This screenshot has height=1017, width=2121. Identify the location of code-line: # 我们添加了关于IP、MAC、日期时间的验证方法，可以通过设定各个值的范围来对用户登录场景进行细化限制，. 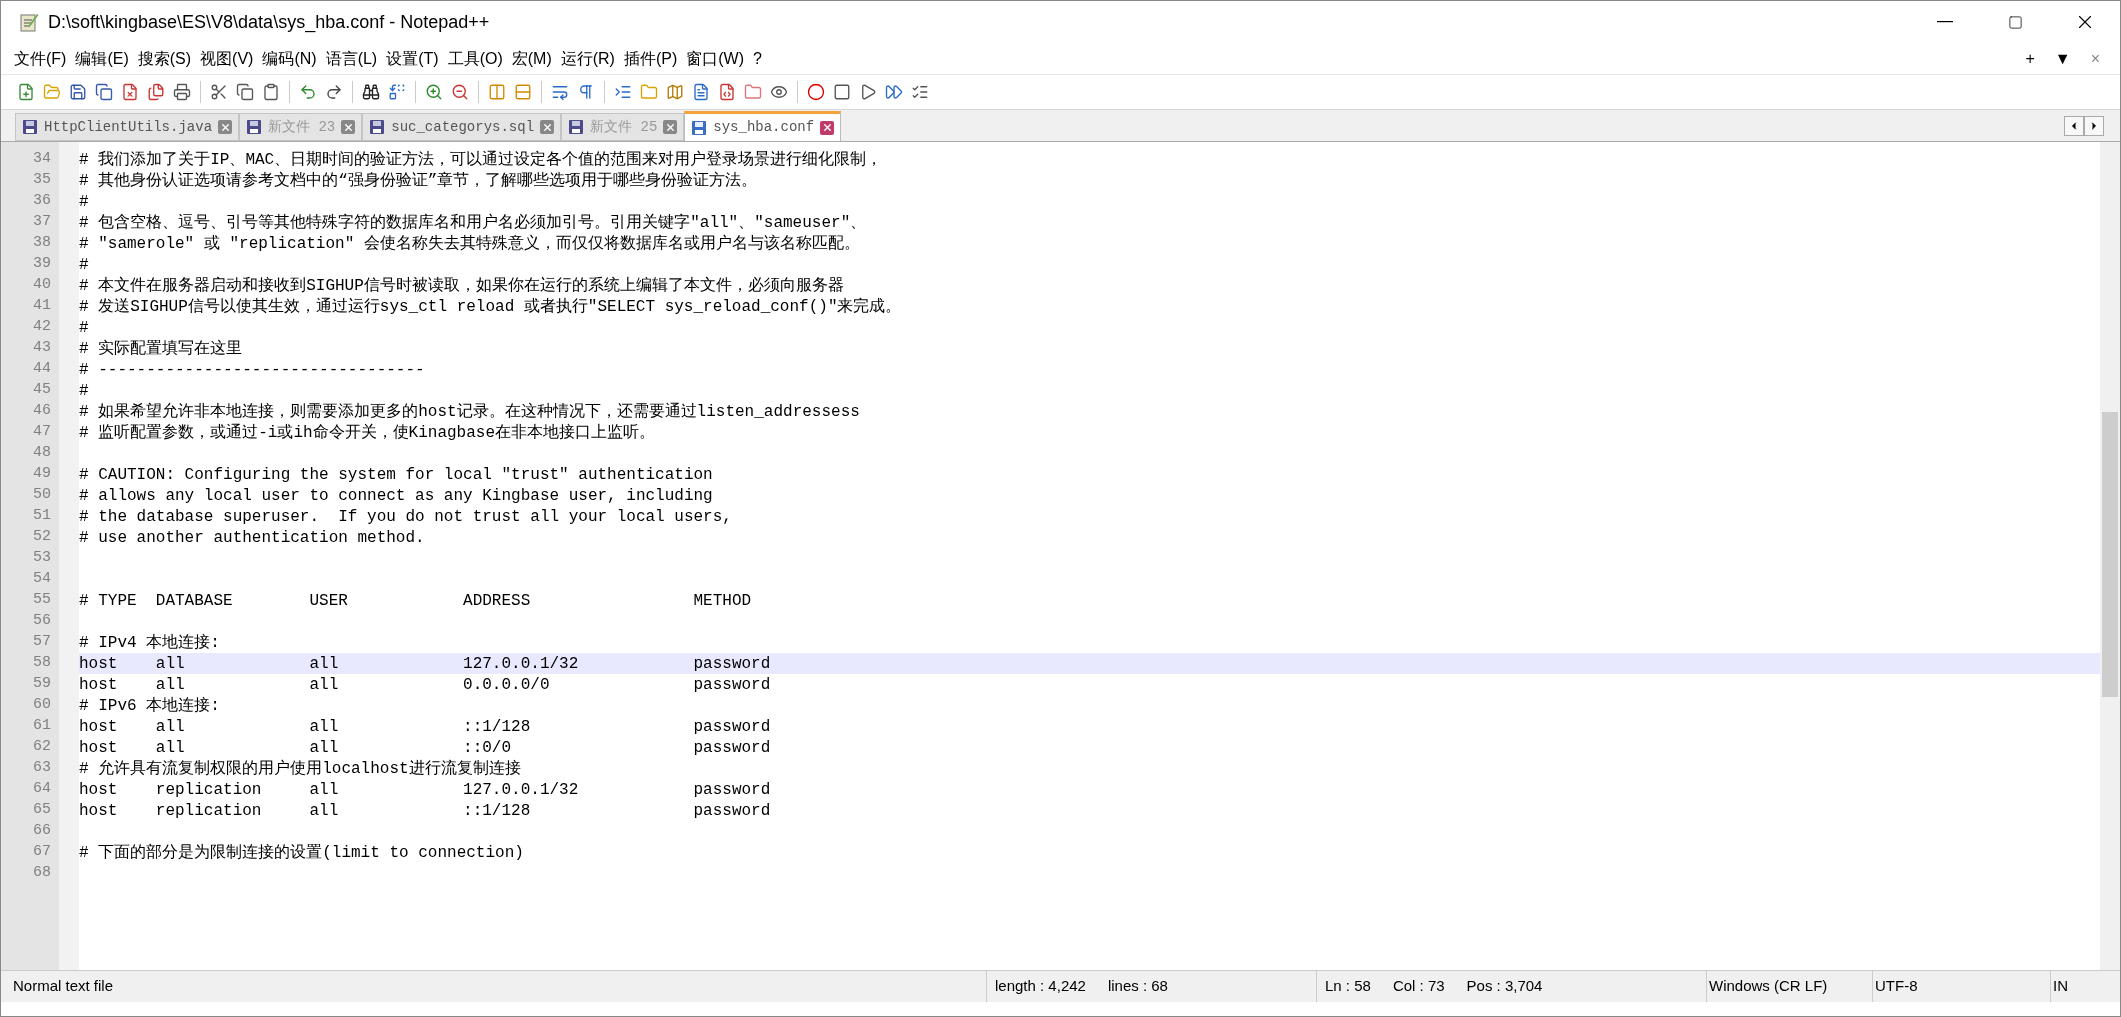
(481, 160).